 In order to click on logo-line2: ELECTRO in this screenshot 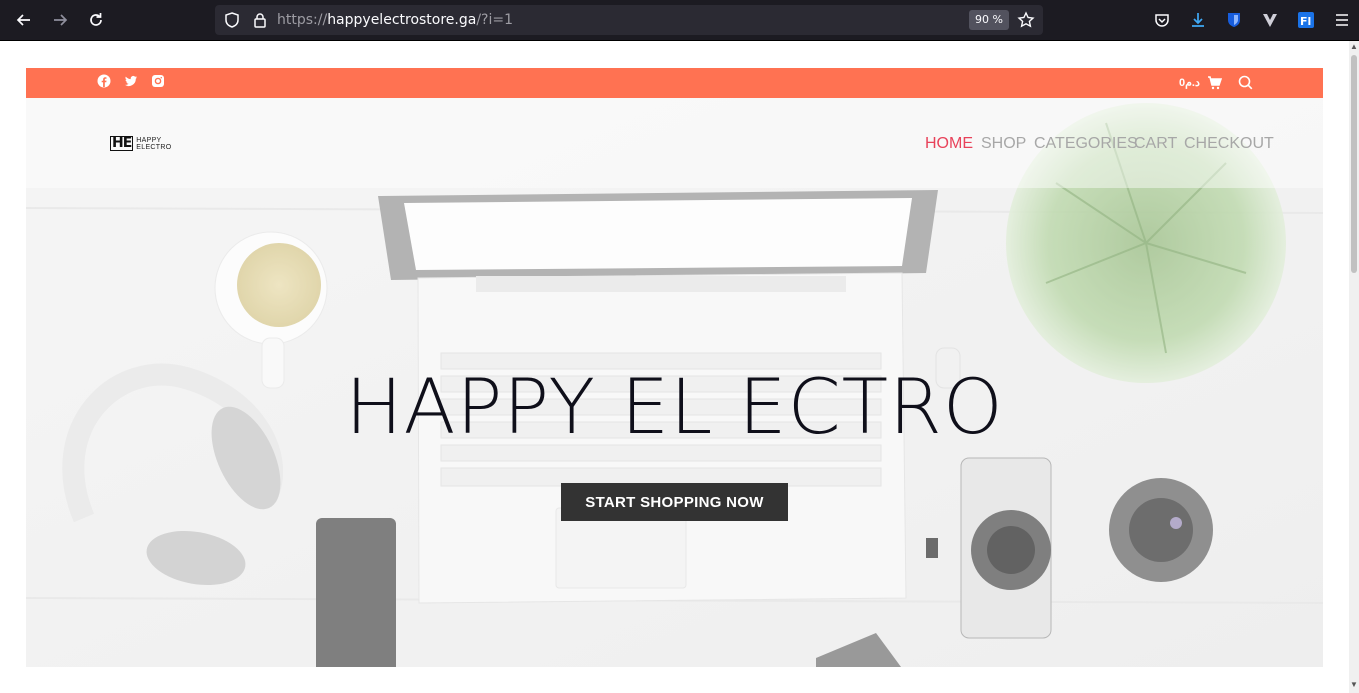, I will do `click(154, 147)`.